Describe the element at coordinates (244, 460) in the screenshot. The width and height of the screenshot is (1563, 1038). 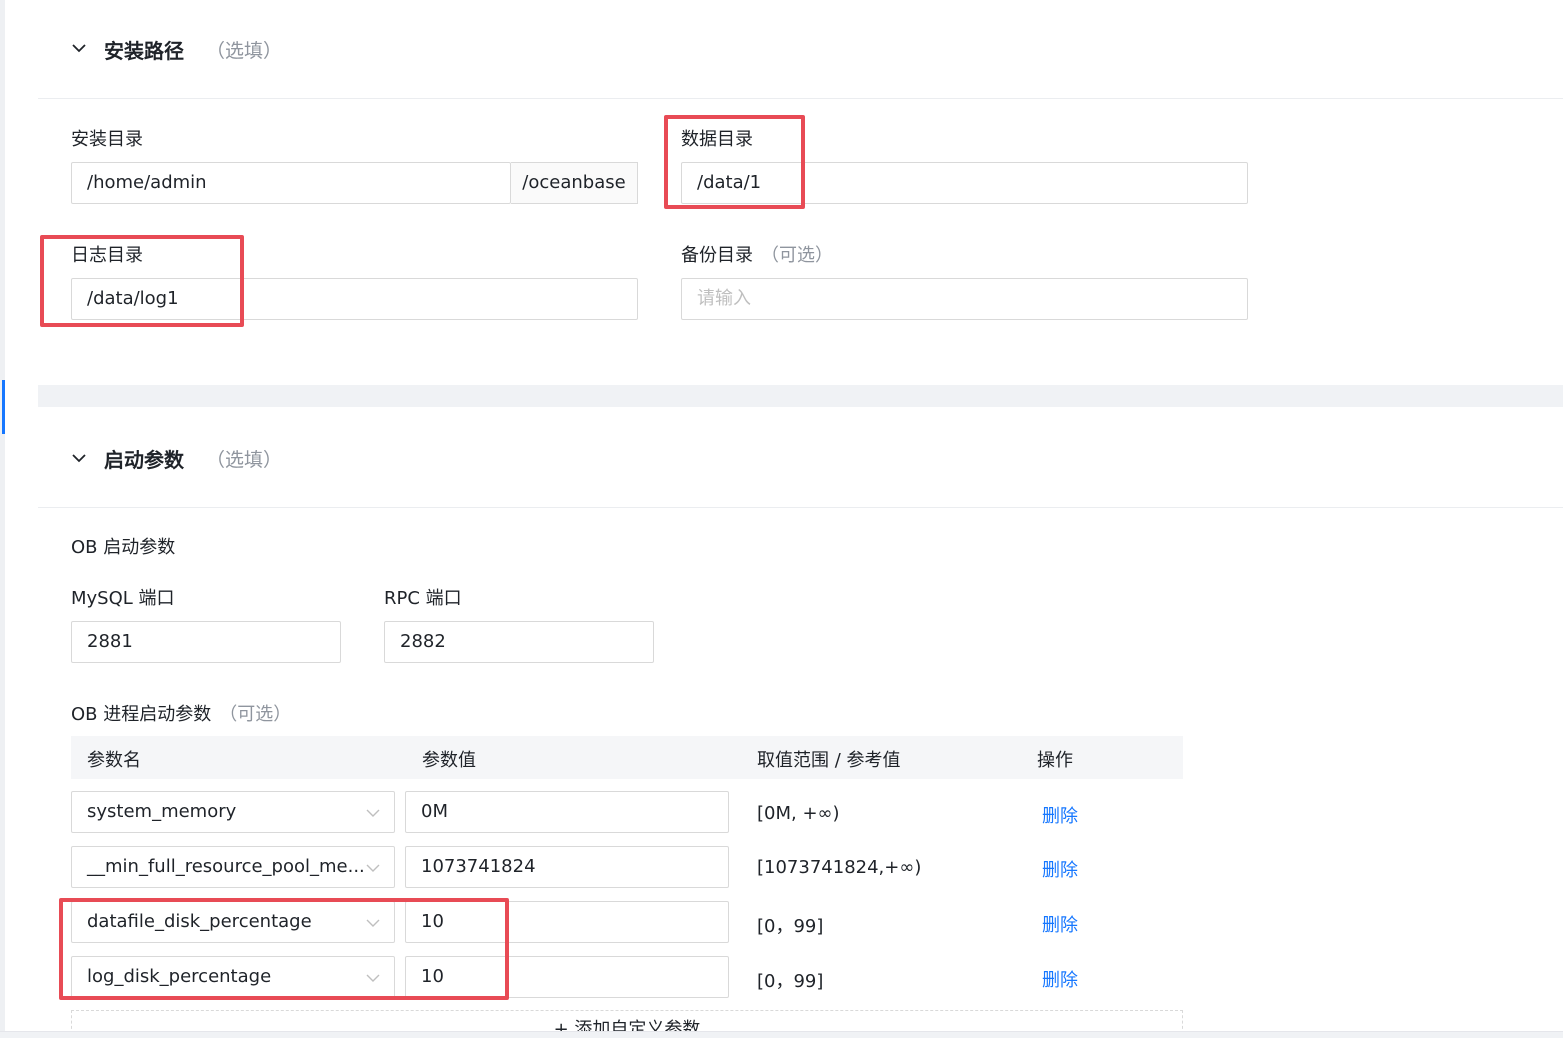
I see `startup-params-optional: （选填）` at that location.